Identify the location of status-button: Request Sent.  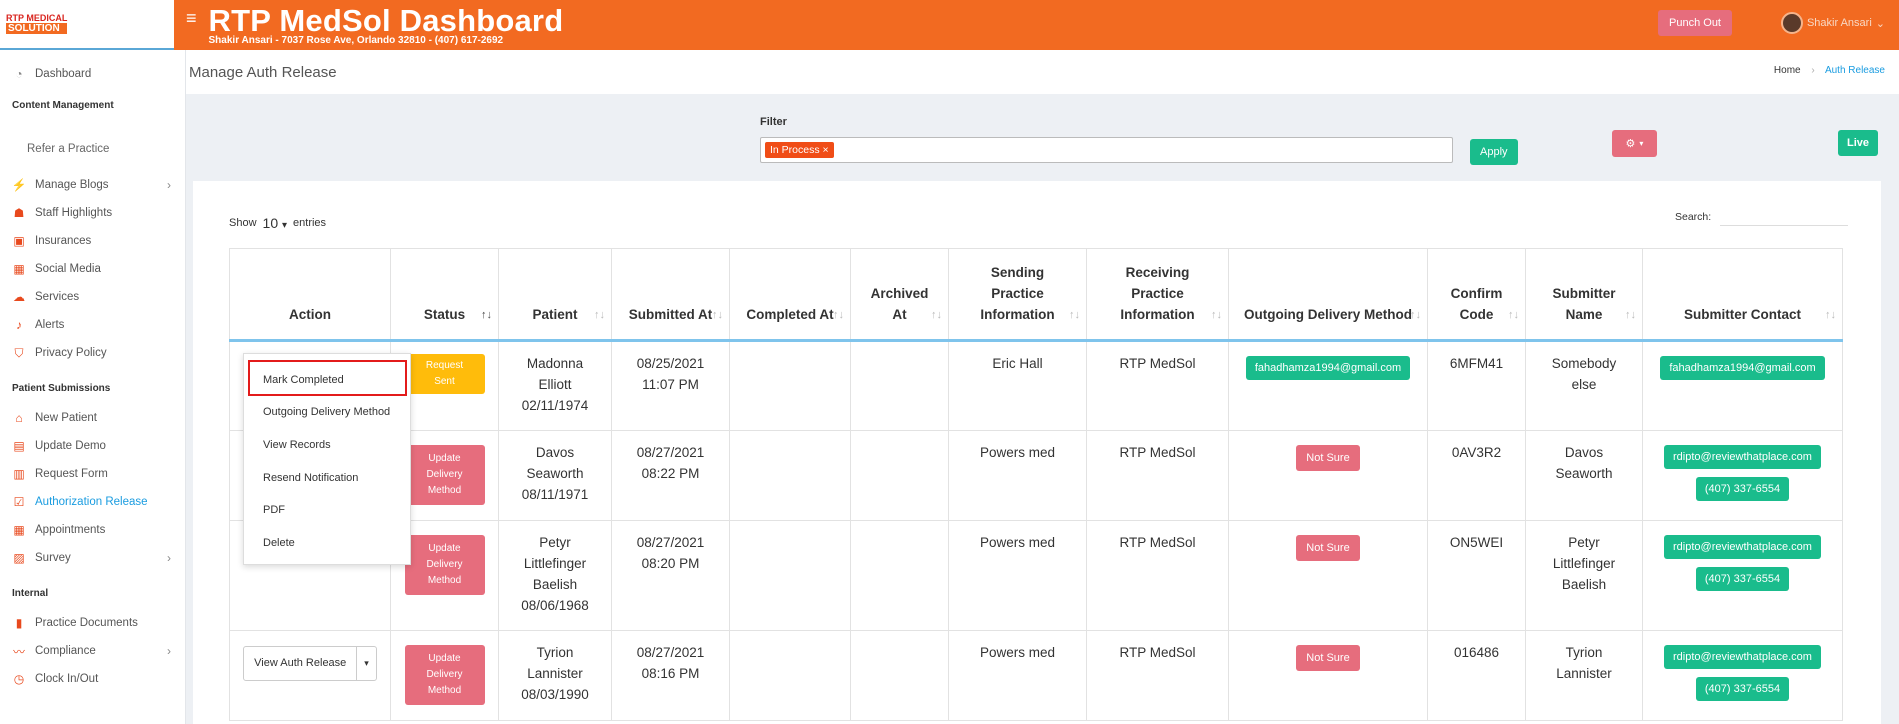
(444, 374).